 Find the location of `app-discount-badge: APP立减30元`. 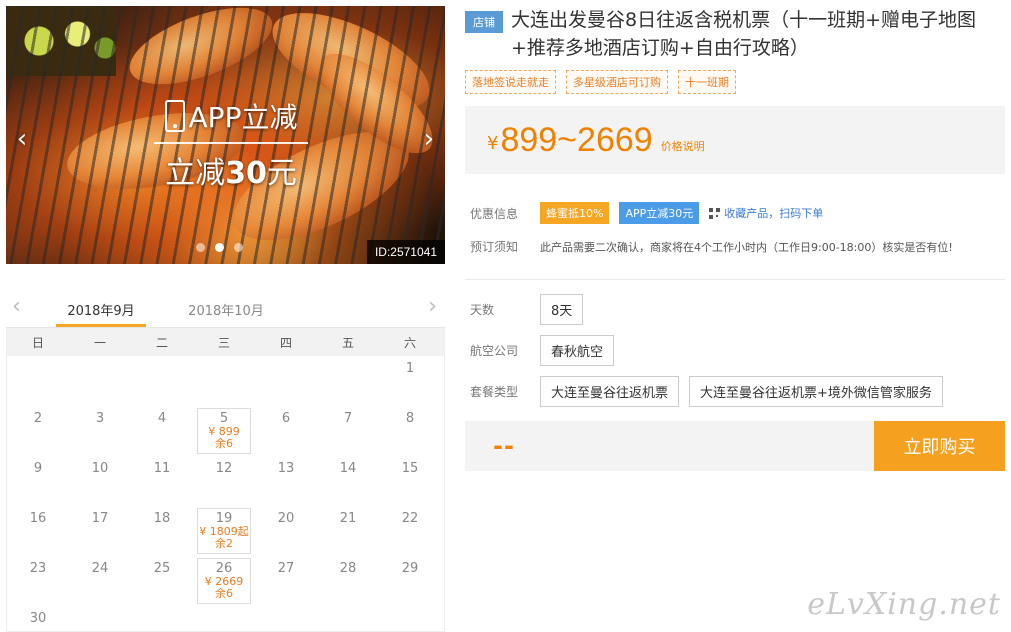

app-discount-badge: APP立减30元 is located at coordinates (659, 213).